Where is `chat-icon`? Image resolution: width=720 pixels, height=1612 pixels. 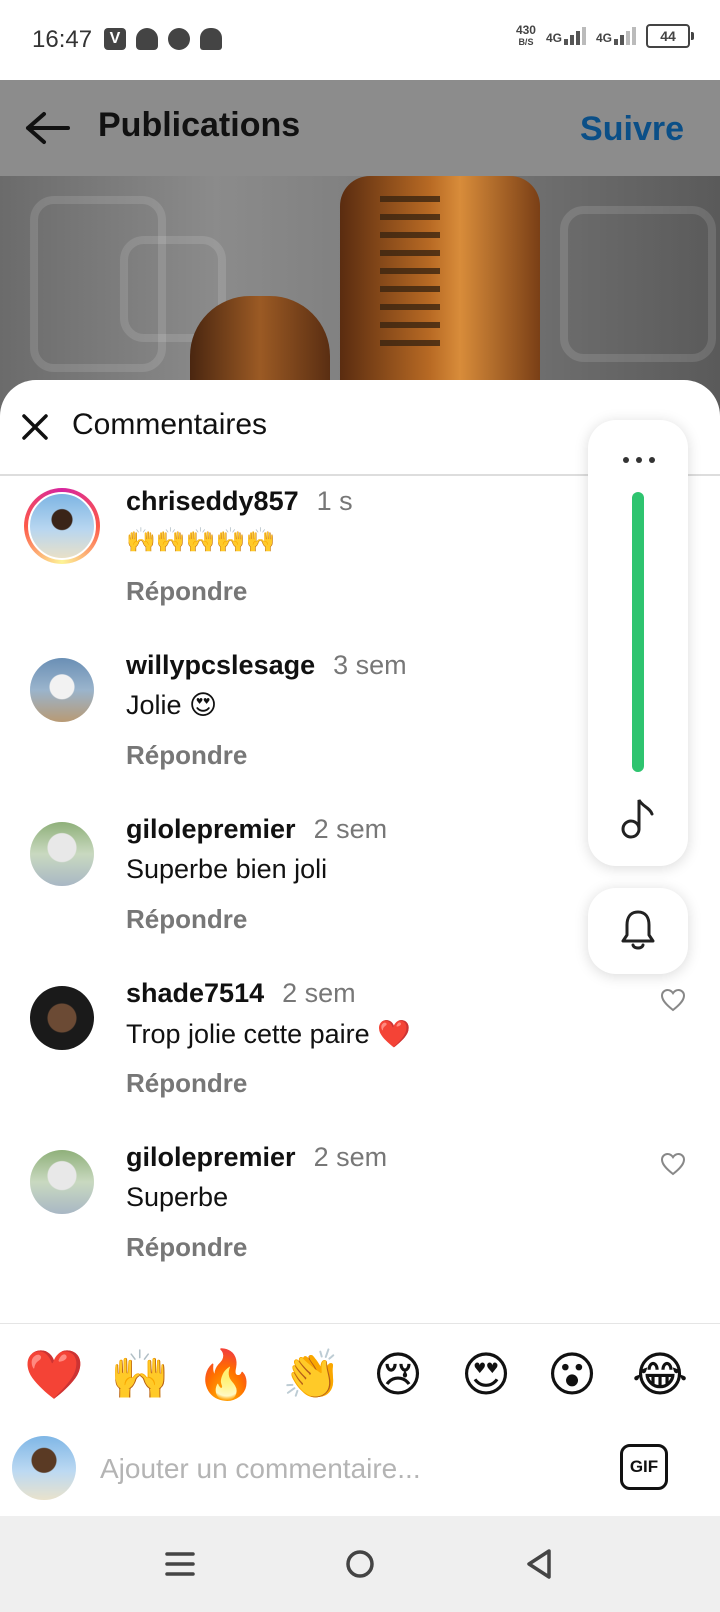 chat-icon is located at coordinates (179, 39).